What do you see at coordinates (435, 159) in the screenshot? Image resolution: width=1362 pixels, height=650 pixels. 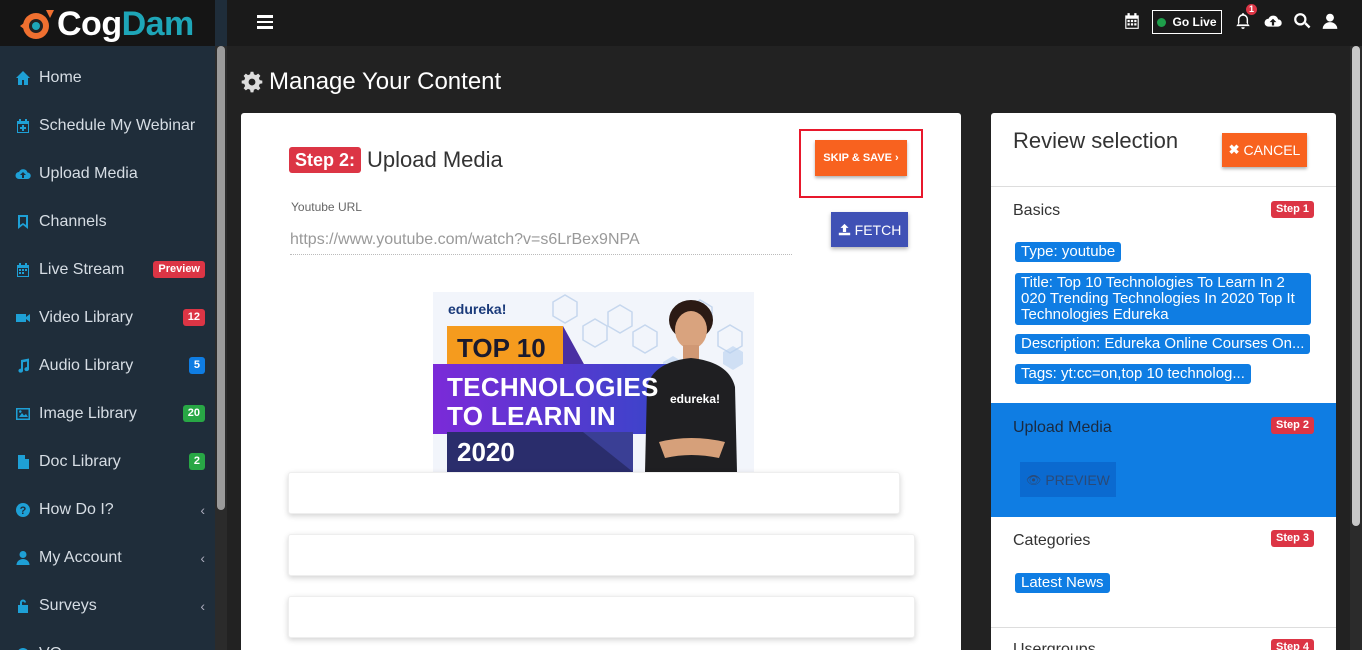 I see `step-title: Upload Media` at bounding box center [435, 159].